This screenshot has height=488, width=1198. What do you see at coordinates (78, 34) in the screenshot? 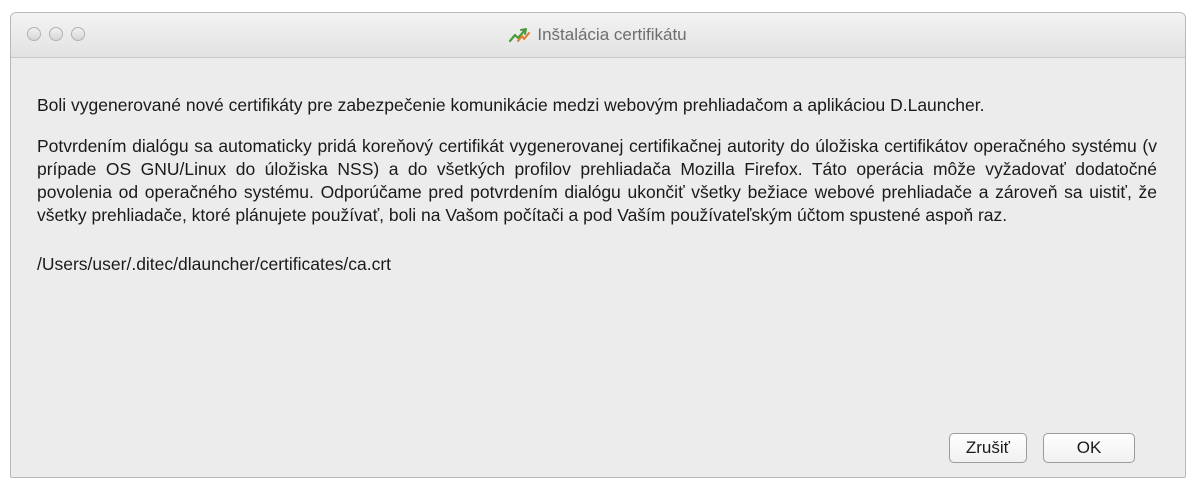
I see `zoom-window-button` at bounding box center [78, 34].